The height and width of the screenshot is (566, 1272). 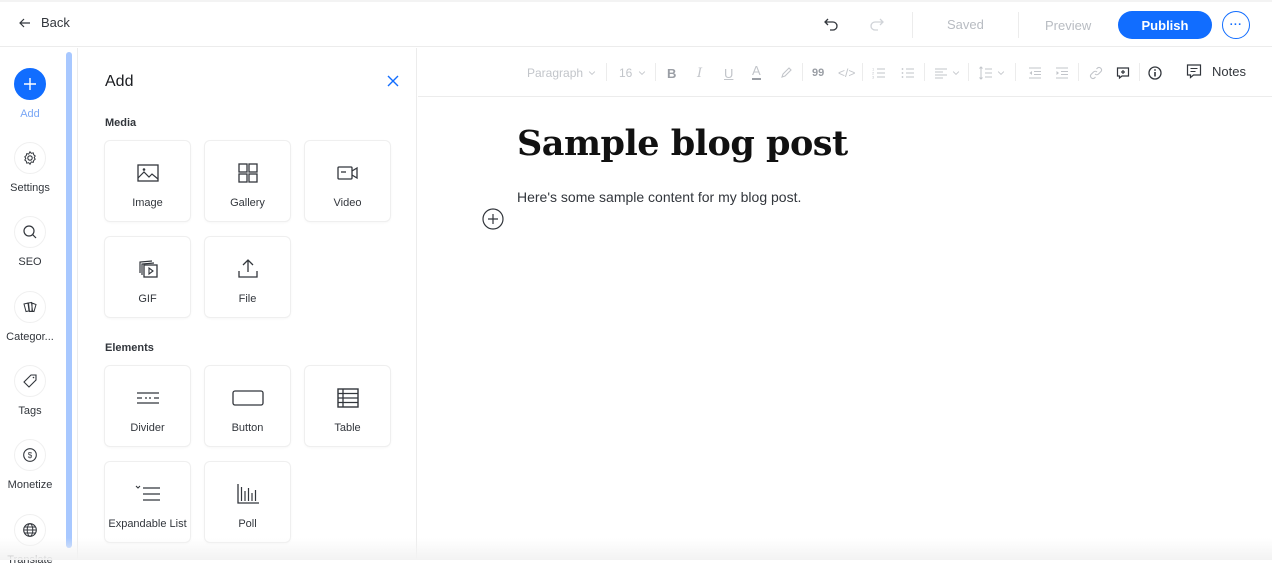 What do you see at coordinates (248, 299) in the screenshot?
I see `tile-label: File` at bounding box center [248, 299].